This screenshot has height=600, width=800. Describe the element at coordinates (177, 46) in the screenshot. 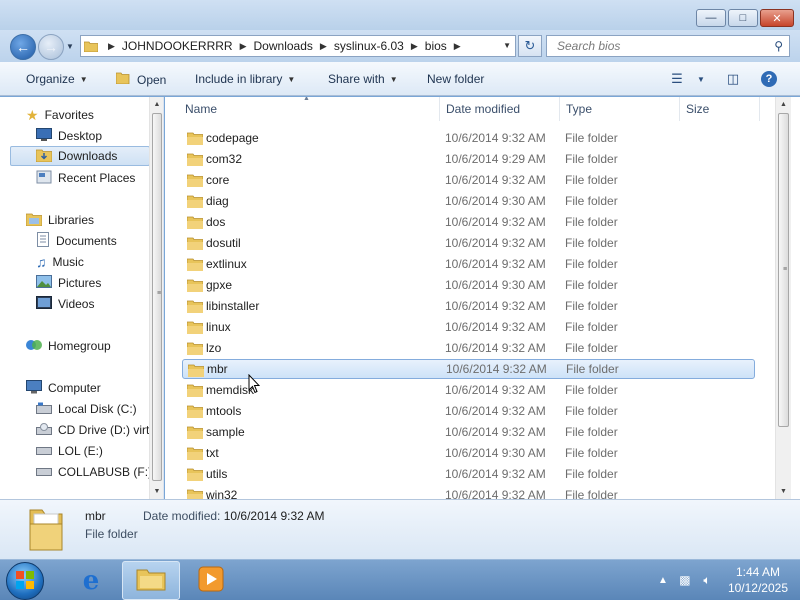

I see `breadcrumb-item: JOHNDOOKERRRR` at that location.